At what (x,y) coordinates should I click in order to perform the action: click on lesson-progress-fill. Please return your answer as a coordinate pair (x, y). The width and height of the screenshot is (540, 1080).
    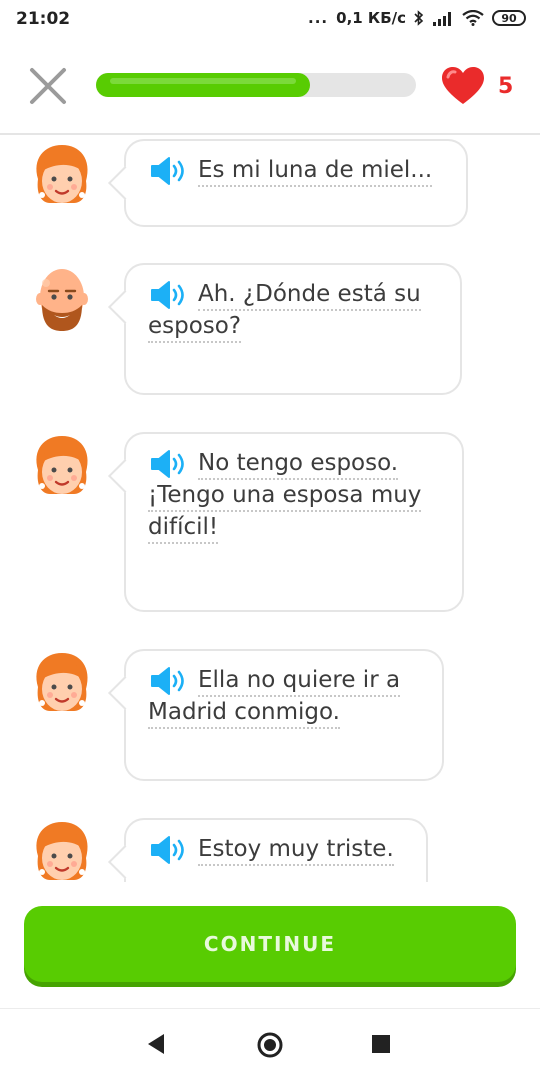
    Looking at the image, I should click on (203, 85).